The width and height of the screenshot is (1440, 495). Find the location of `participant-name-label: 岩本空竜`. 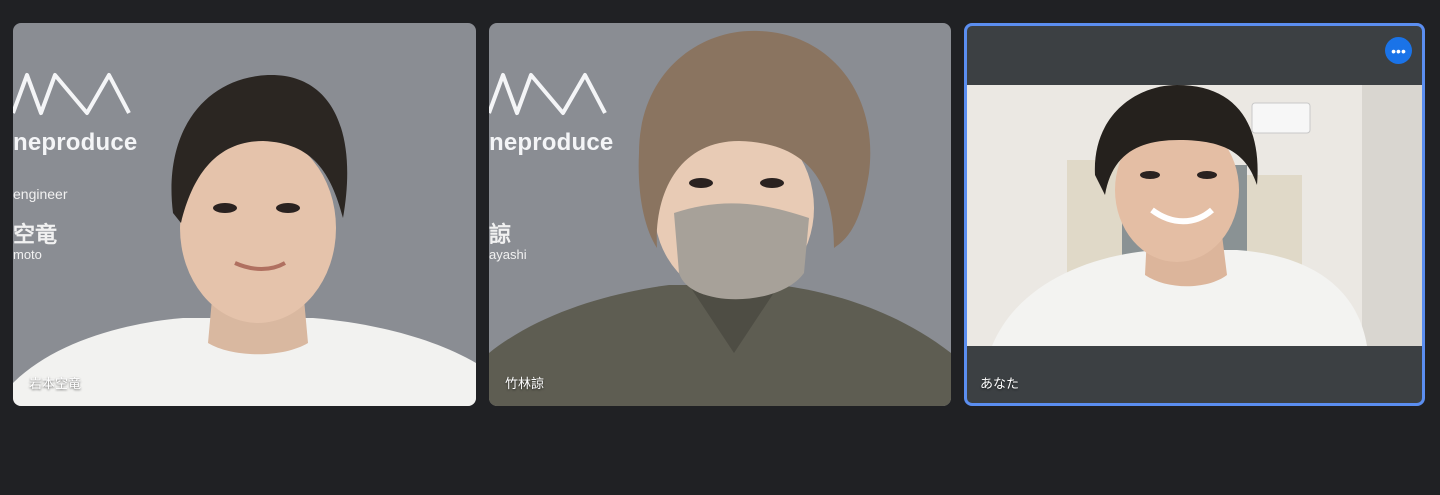

participant-name-label: 岩本空竜 is located at coordinates (55, 383).